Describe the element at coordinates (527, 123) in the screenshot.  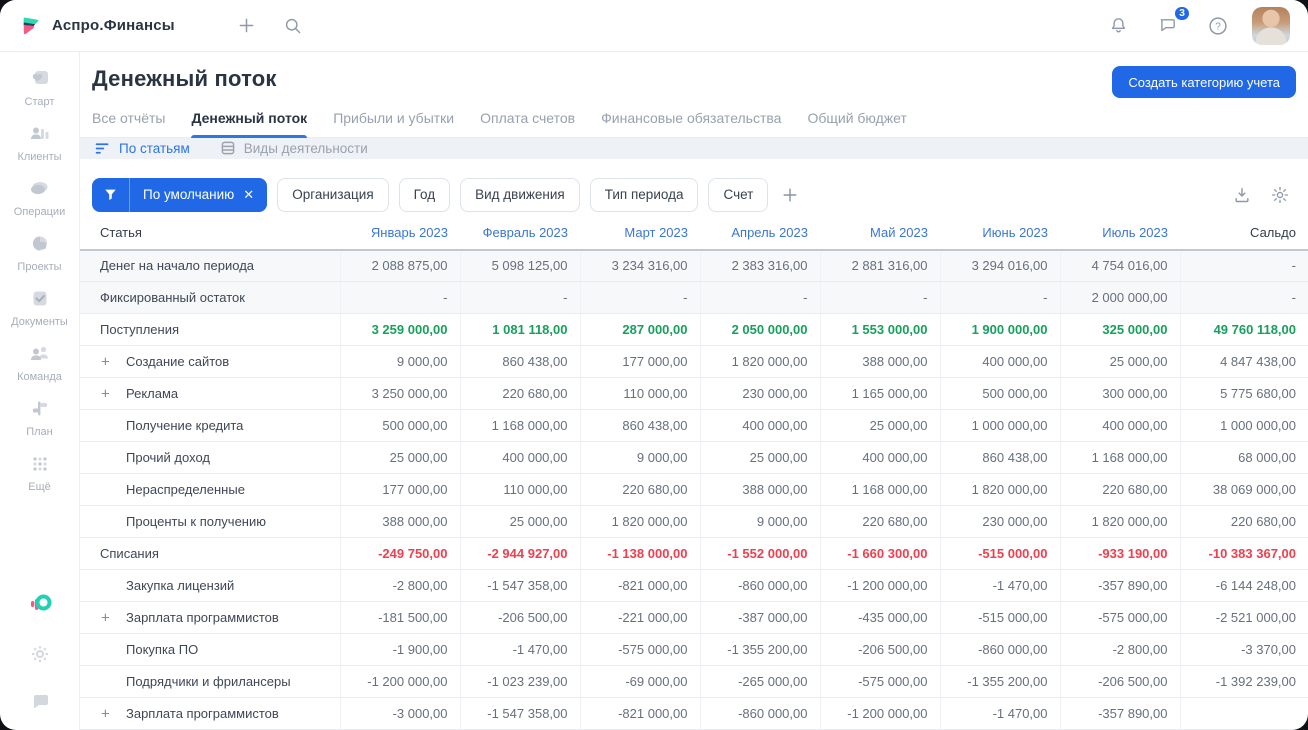
I see `tab-оплата-счетов: Оплата счетов` at that location.